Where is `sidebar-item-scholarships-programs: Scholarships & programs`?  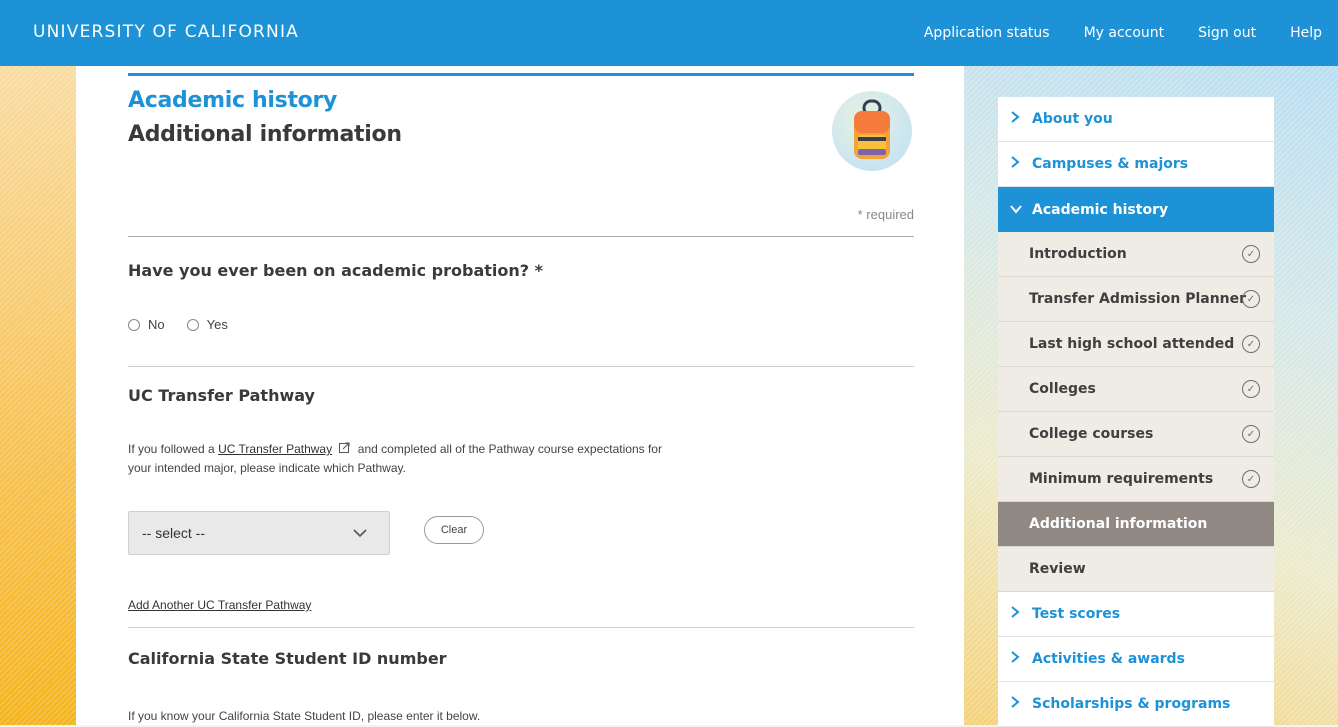
sidebar-item-scholarships-programs: Scholarships & programs is located at coordinates (1136, 704).